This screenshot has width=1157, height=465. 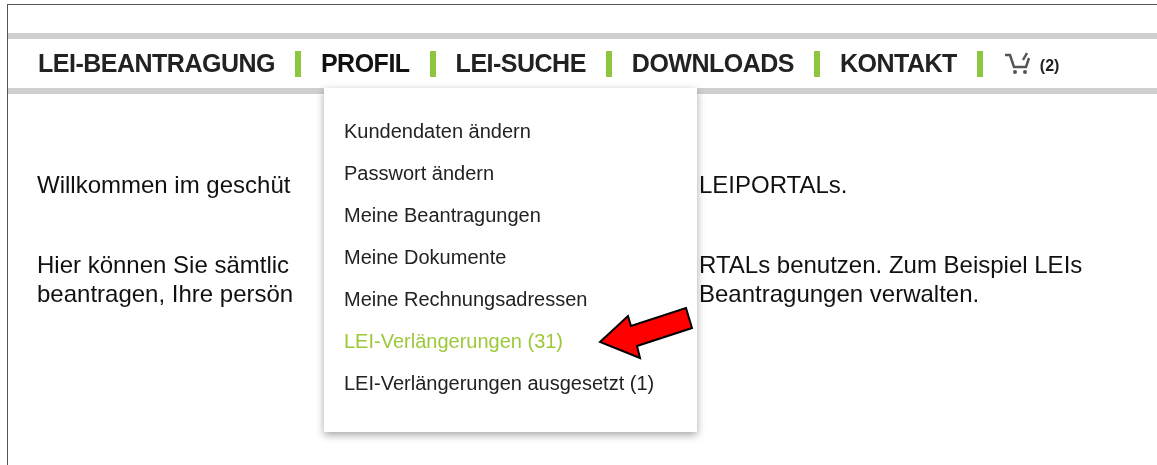 What do you see at coordinates (1049, 65) in the screenshot?
I see `cart-count: (2)` at bounding box center [1049, 65].